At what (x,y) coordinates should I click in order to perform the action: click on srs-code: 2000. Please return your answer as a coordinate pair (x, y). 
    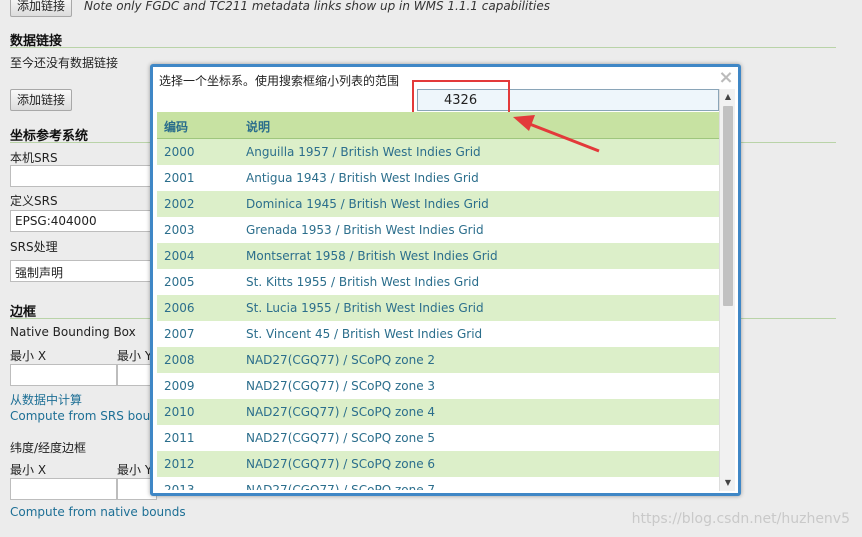
    Looking at the image, I should click on (179, 152).